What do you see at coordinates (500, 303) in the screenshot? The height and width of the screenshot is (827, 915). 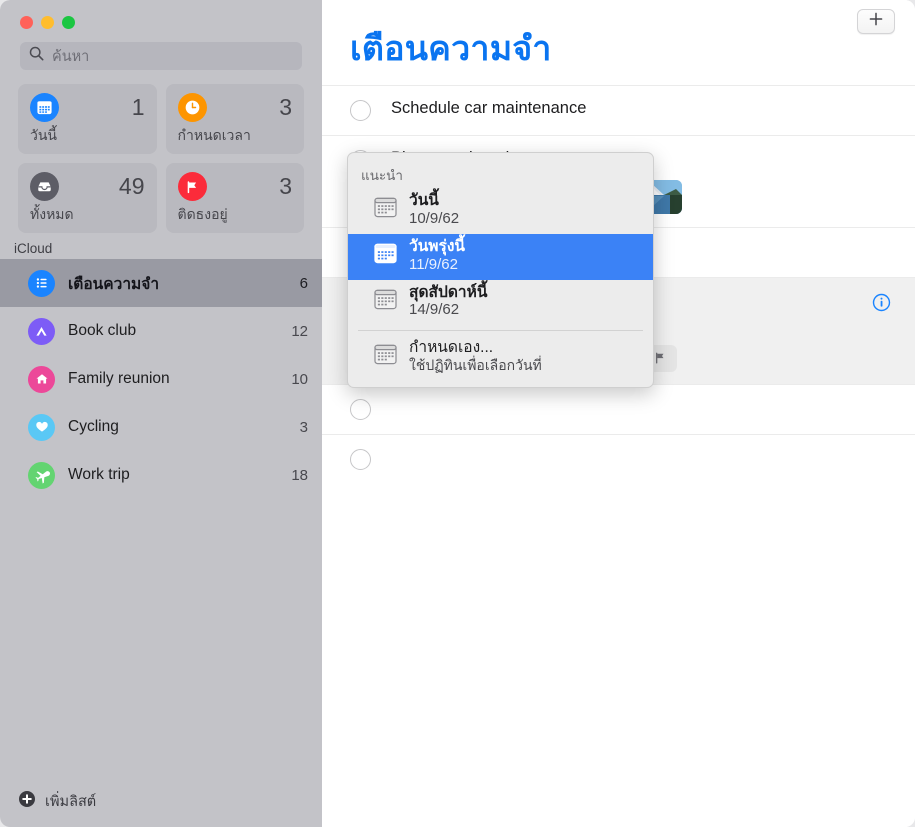 I see `date-option-this-weekend: สุดสัปดาห์นี้ 14/9/62` at bounding box center [500, 303].